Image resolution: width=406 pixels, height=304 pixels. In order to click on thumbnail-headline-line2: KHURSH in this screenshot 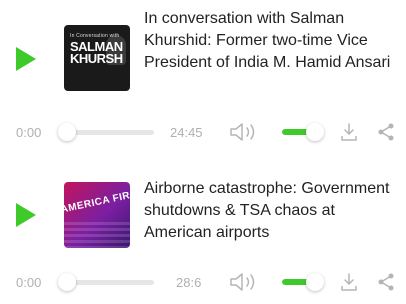, I will do `click(96, 58)`.